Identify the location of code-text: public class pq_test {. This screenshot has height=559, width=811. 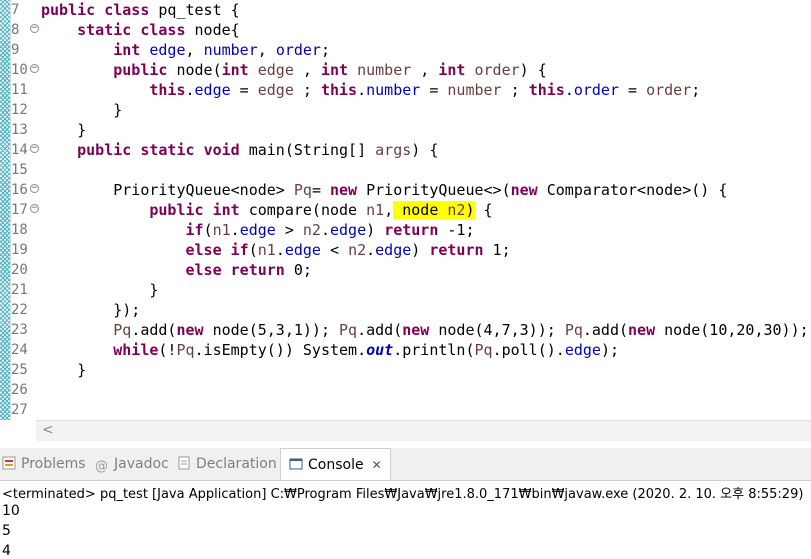
(140, 10).